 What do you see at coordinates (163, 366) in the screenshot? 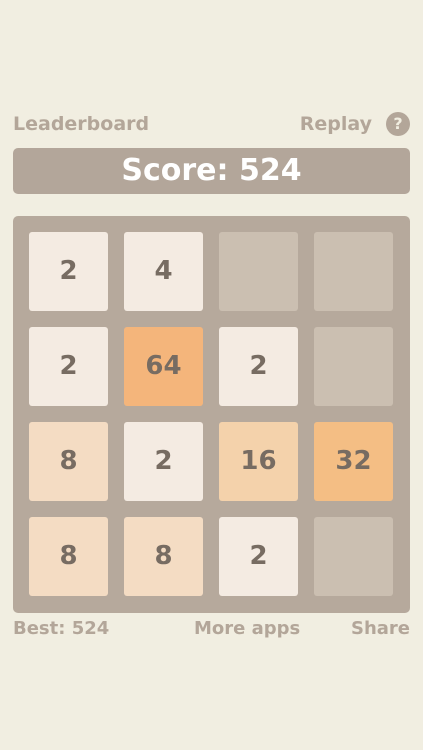
I see `tile-64: 64` at bounding box center [163, 366].